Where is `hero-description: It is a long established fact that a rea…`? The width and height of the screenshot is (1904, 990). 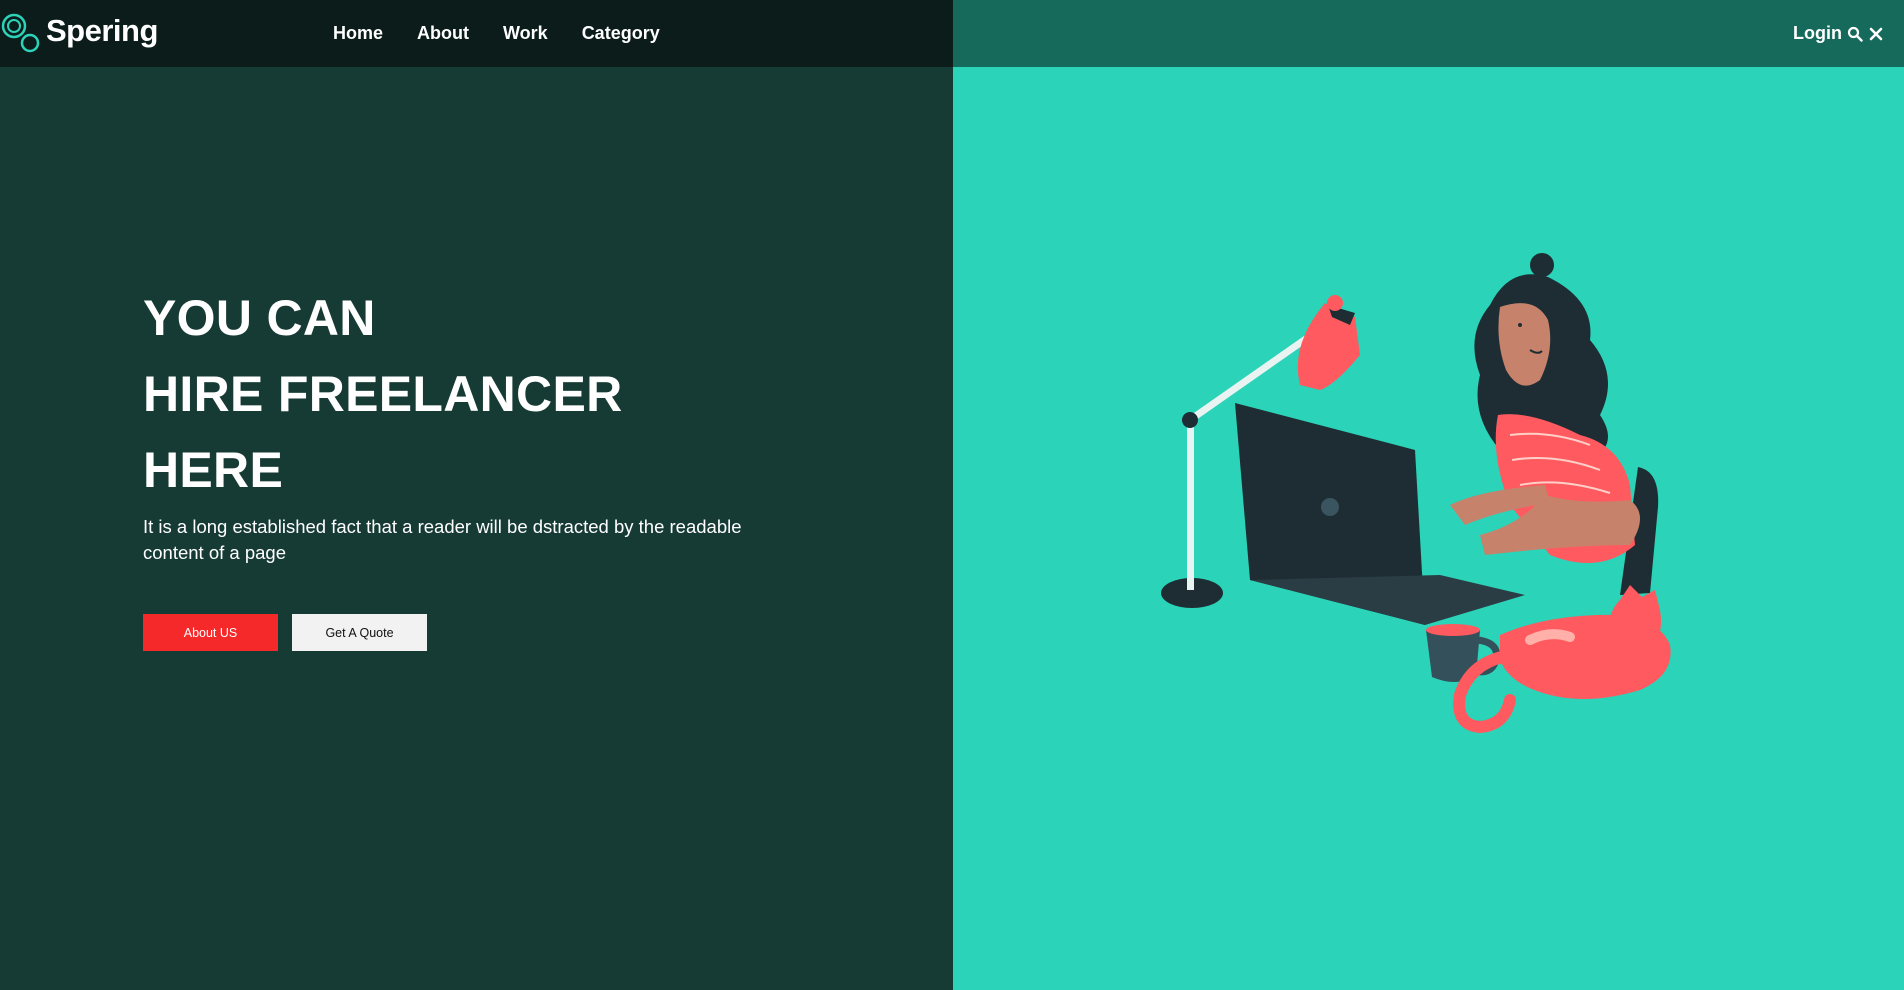
hero-description: It is a long established fact that a rea… is located at coordinates (442, 539).